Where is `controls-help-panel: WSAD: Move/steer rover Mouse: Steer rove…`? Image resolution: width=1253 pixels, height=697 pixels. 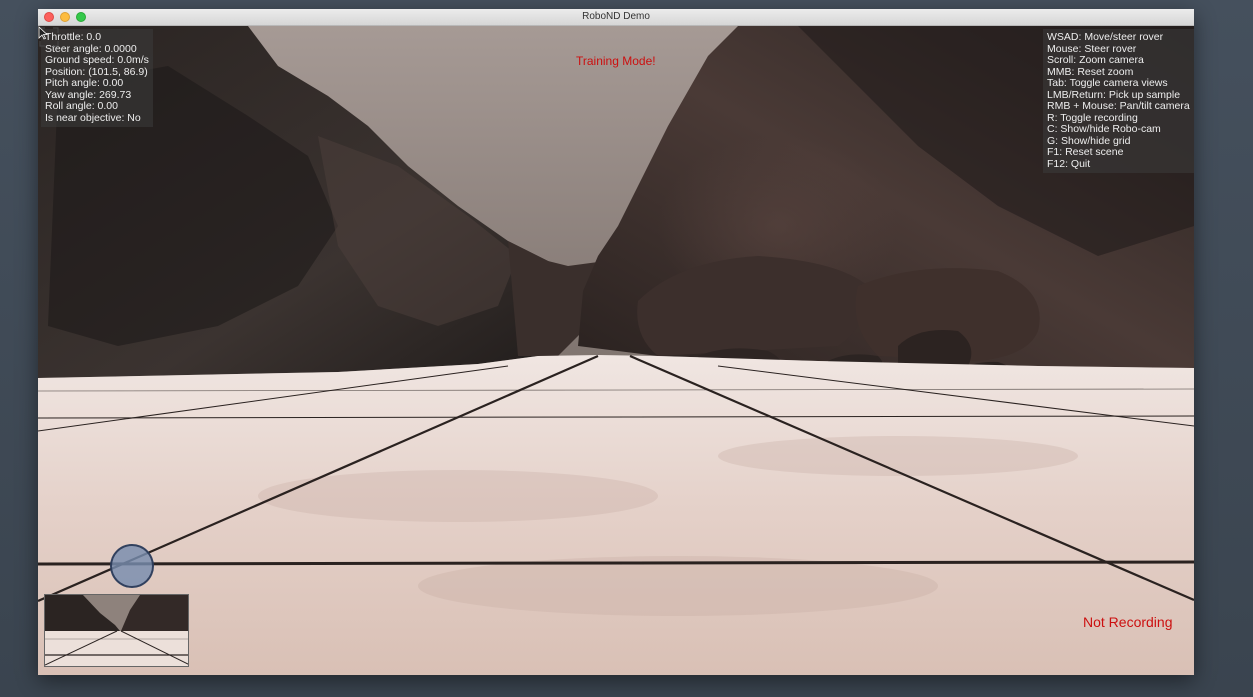 controls-help-panel: WSAD: Move/steer rover Mouse: Steer rove… is located at coordinates (1118, 101).